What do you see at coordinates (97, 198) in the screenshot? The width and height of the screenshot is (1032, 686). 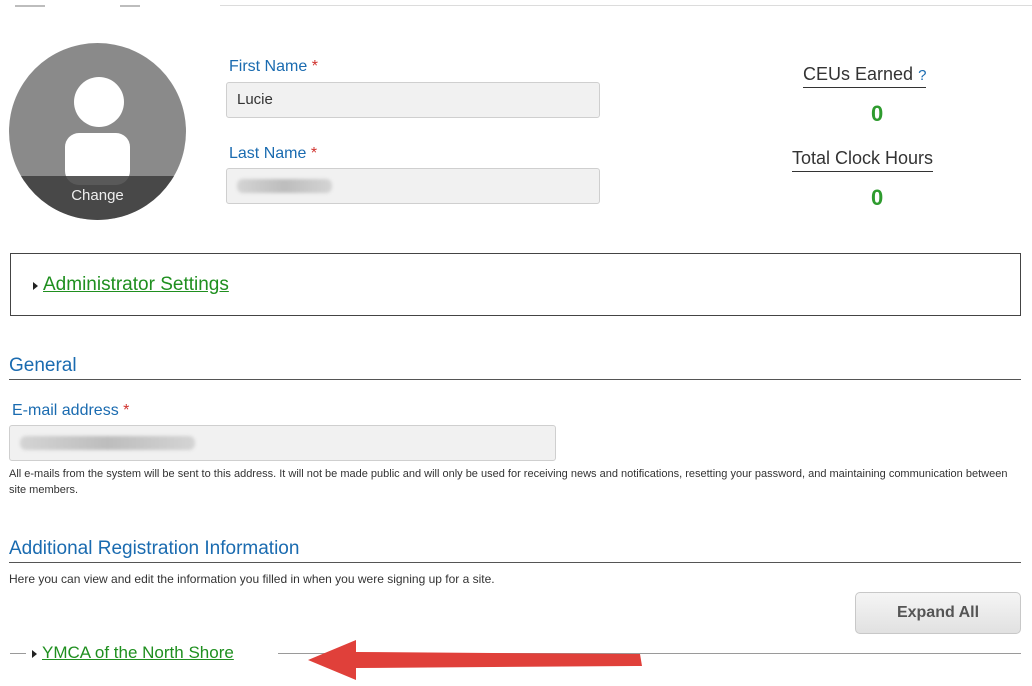 I see `avatar-change-button: Change` at bounding box center [97, 198].